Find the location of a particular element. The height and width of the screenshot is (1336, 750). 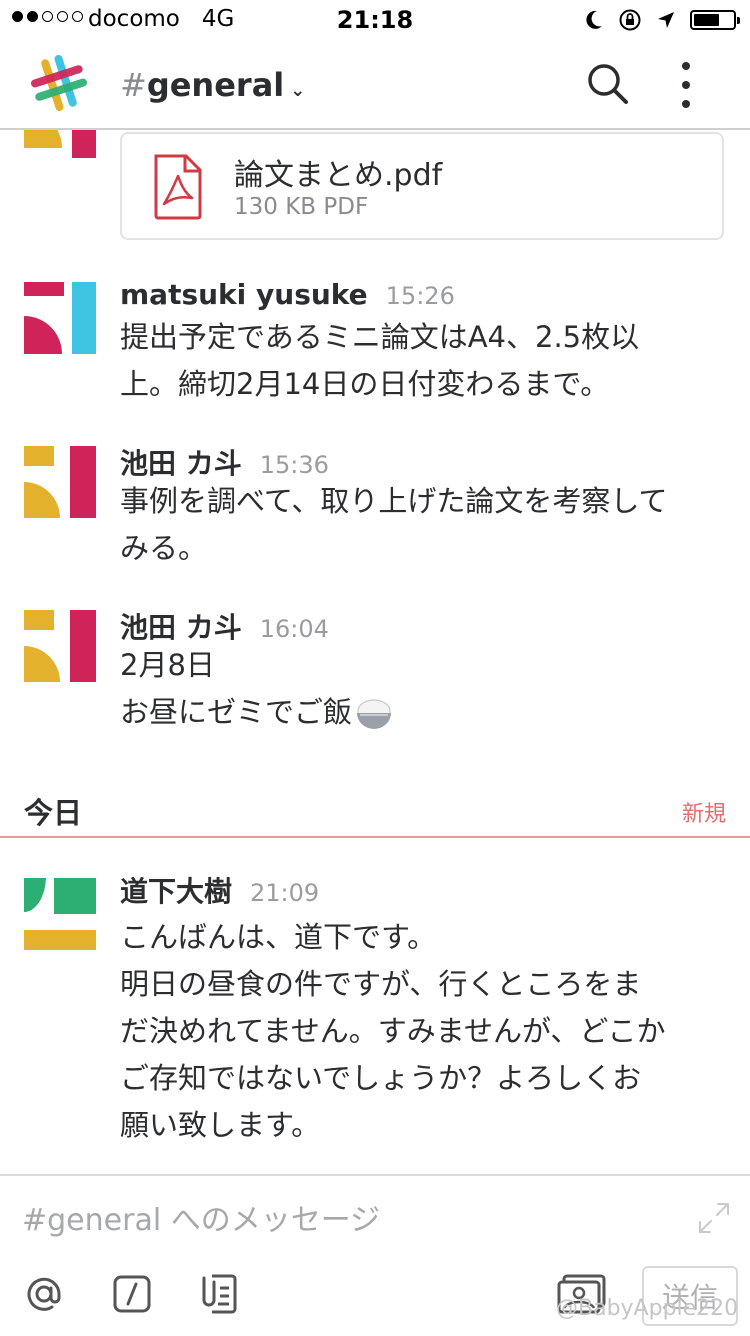

message-body: 事例を調べて、取り上げた論文を考察して みる。 is located at coordinates (394, 524).